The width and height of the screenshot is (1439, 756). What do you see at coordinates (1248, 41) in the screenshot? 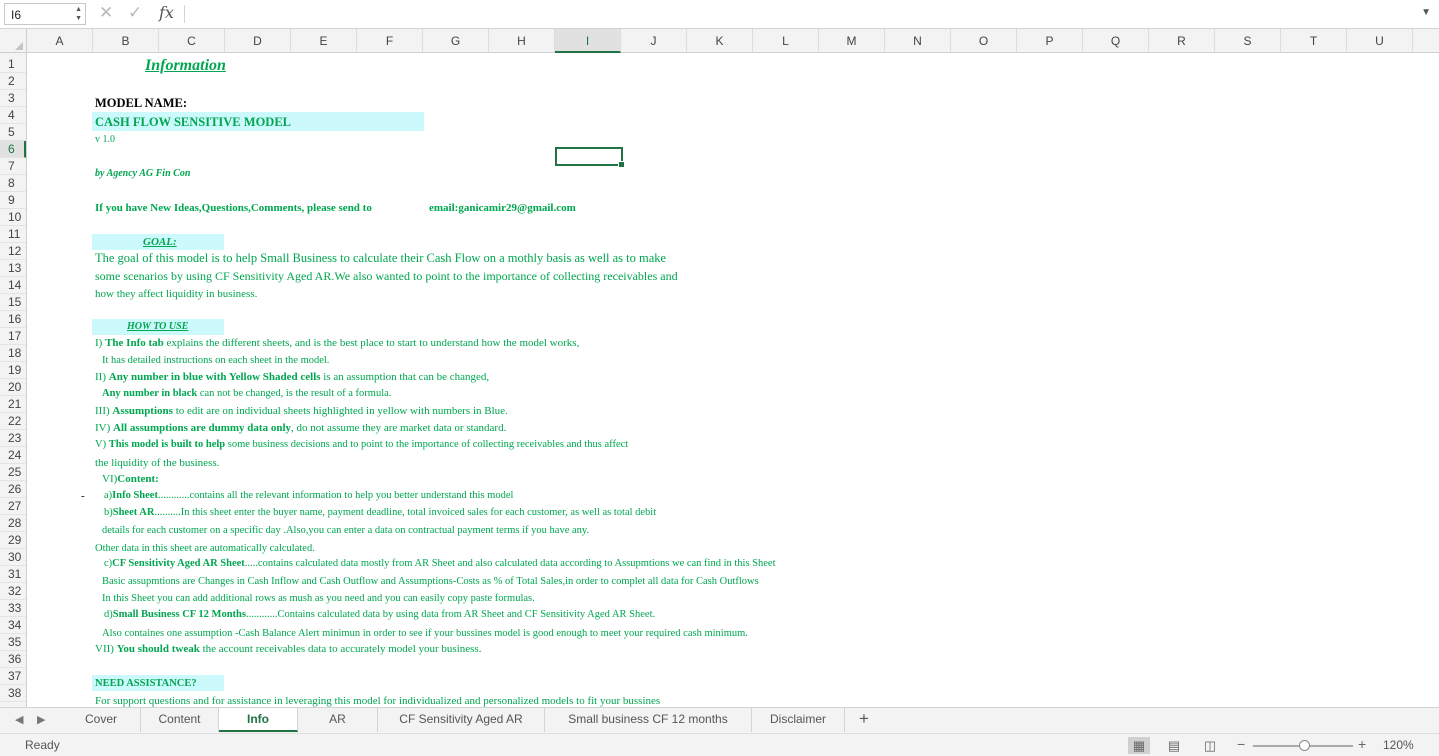
I see `column-header-s: S` at bounding box center [1248, 41].